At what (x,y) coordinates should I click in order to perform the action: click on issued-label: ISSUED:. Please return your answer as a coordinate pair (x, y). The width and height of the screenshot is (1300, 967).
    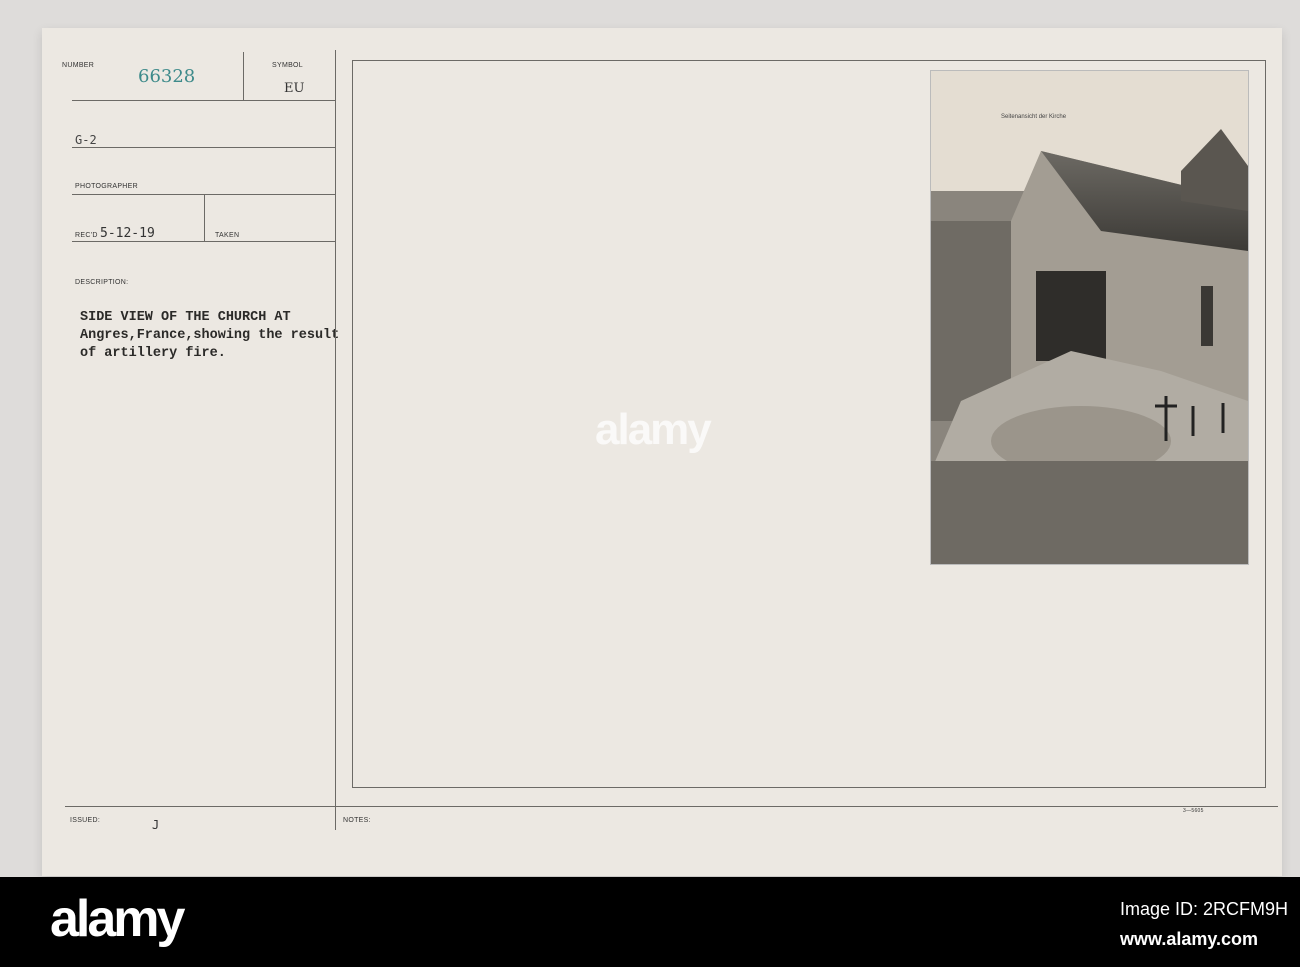
    Looking at the image, I should click on (85, 820).